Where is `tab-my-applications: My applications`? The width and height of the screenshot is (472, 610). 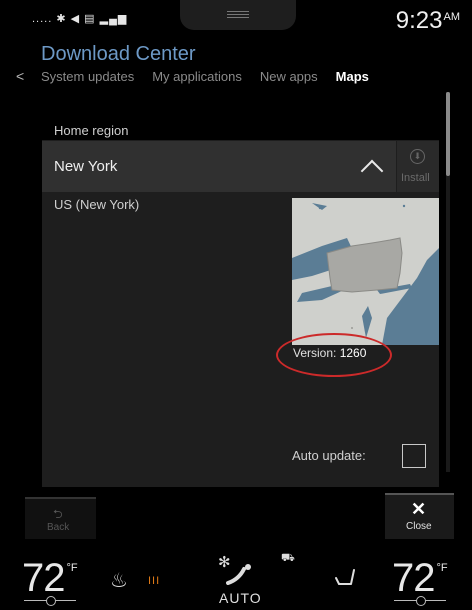 tab-my-applications: My applications is located at coordinates (197, 76).